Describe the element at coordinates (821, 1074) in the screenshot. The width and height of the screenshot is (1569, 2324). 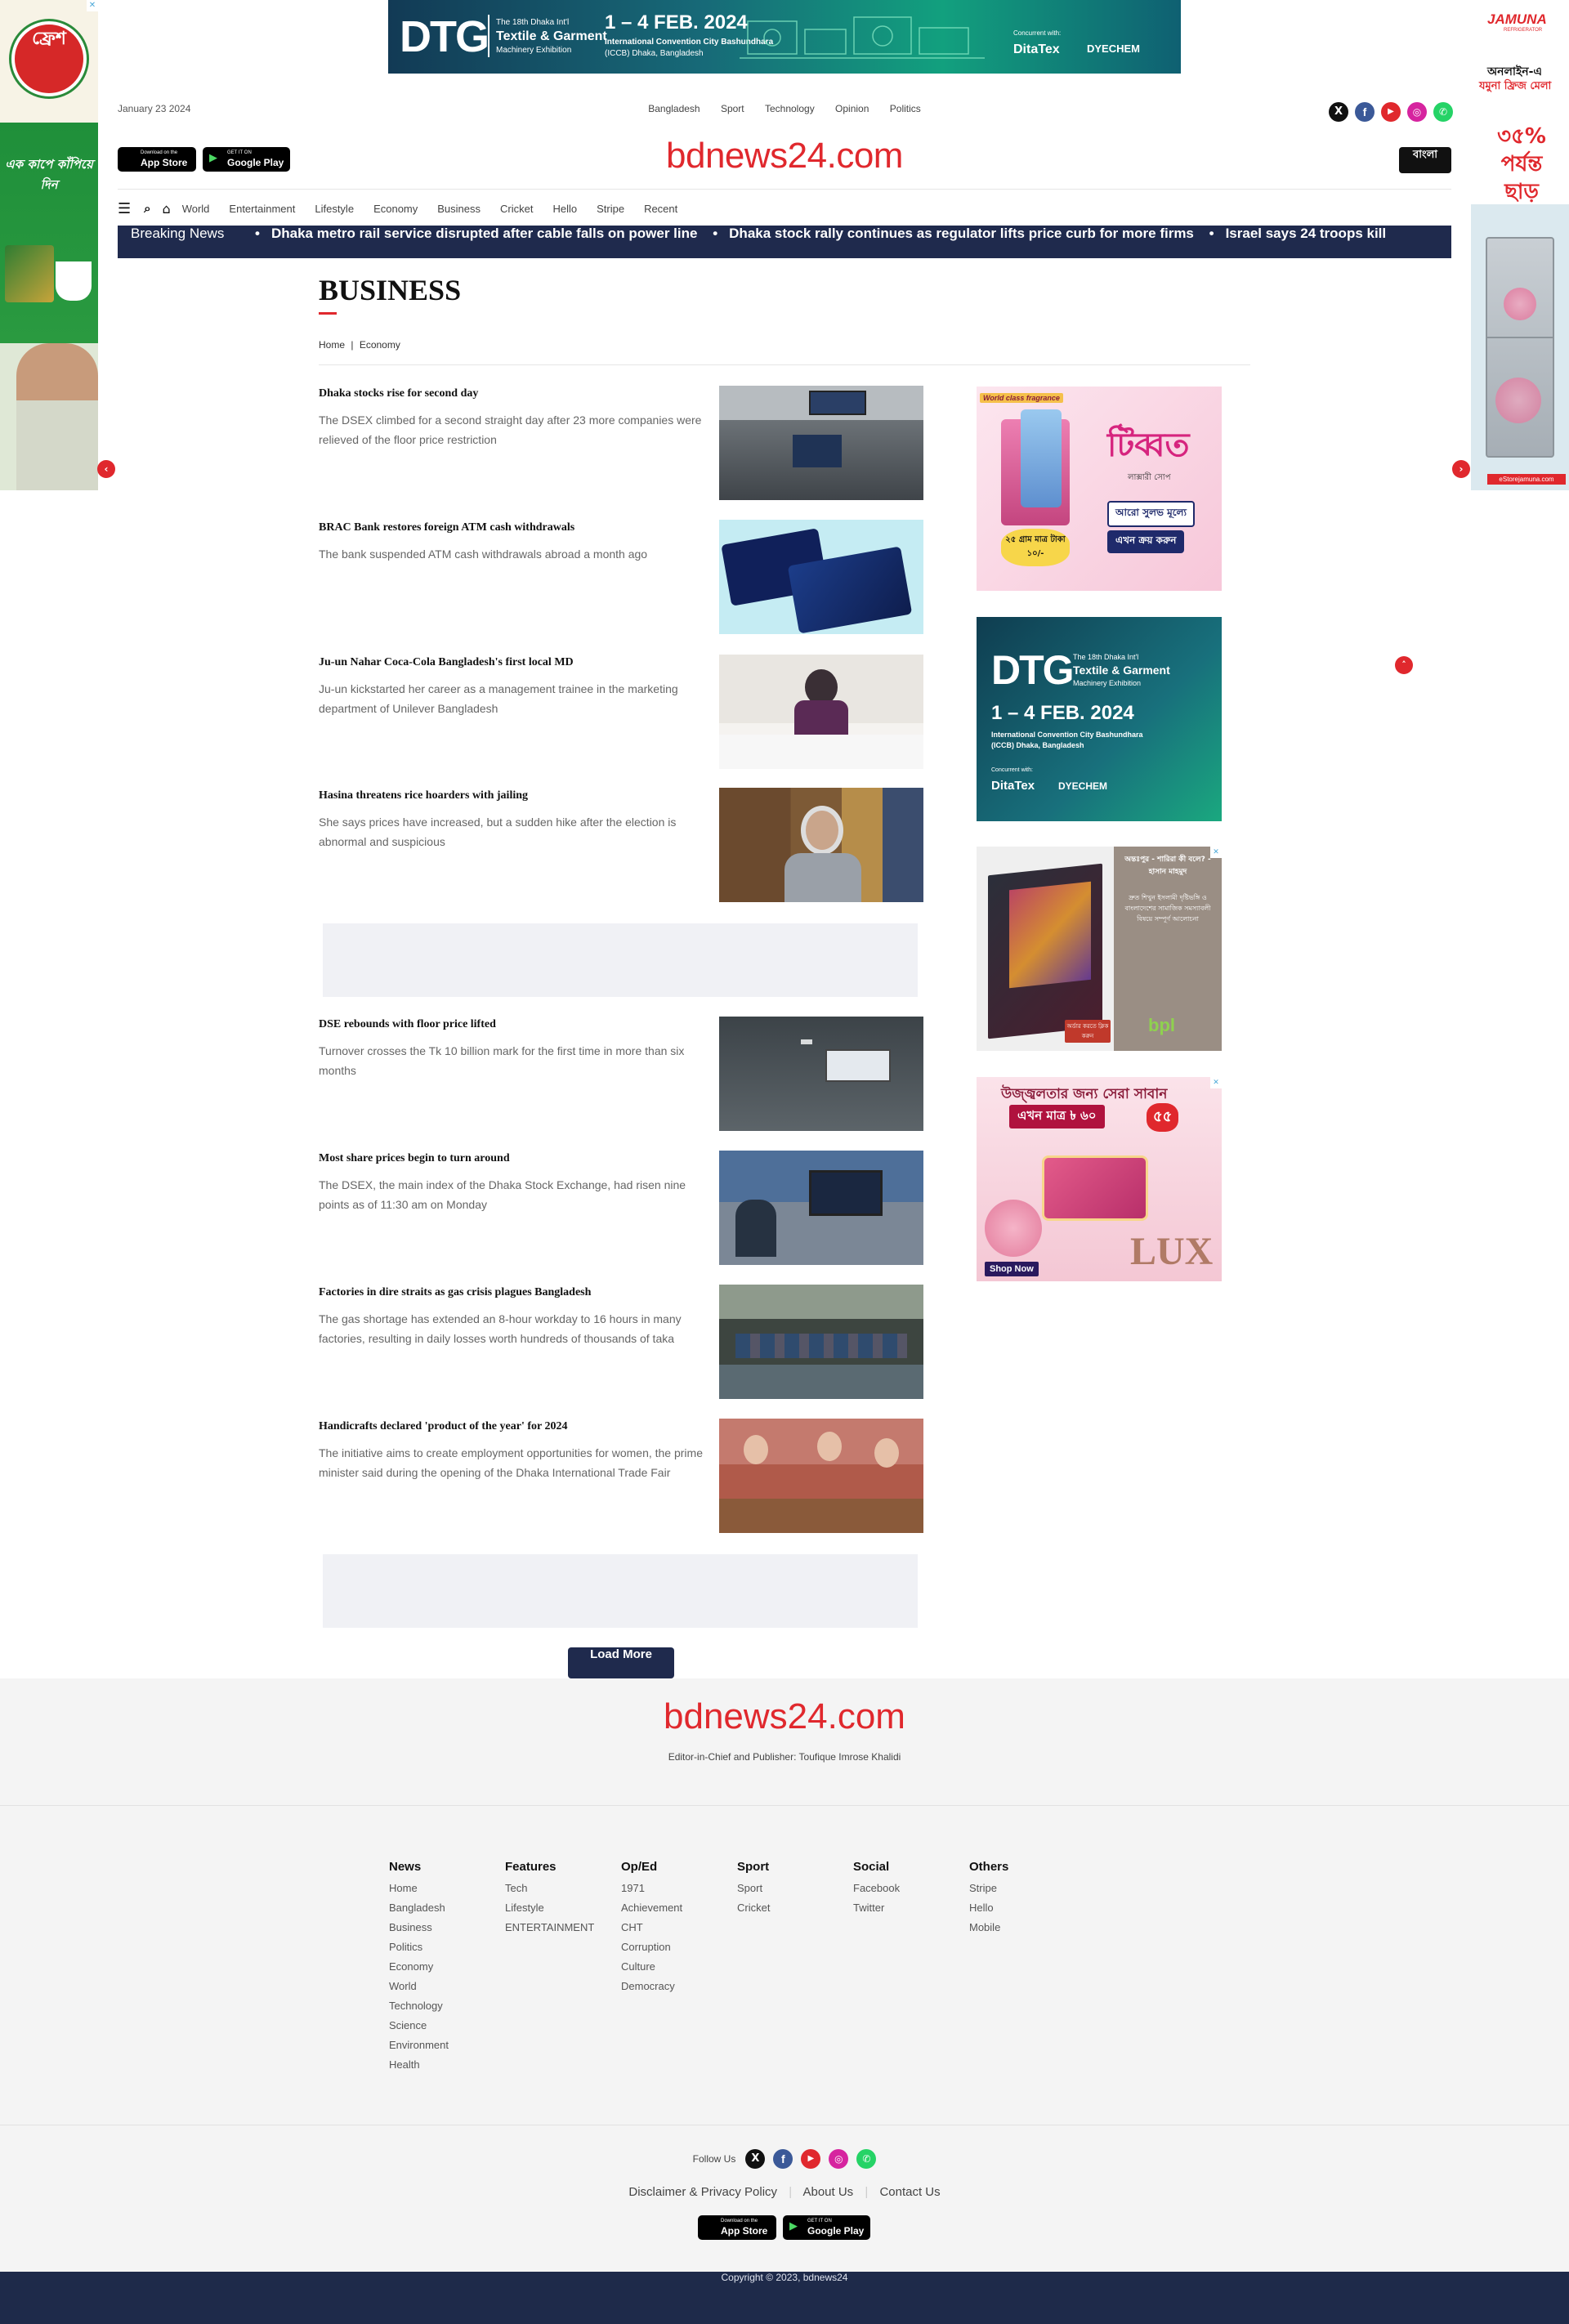
I see `stock-board-photo` at that location.